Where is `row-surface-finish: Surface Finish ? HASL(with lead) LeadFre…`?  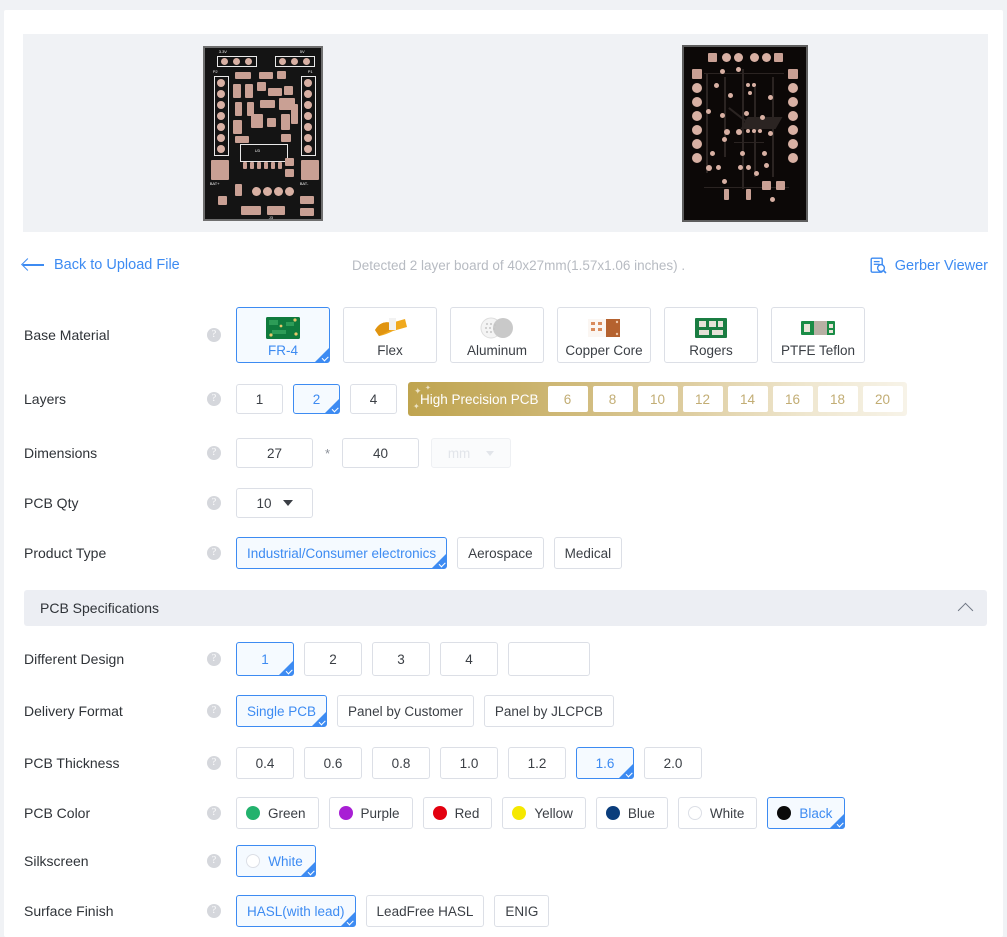
row-surface-finish: Surface Finish ? HASL(with lead) LeadFre… is located at coordinates (503, 911).